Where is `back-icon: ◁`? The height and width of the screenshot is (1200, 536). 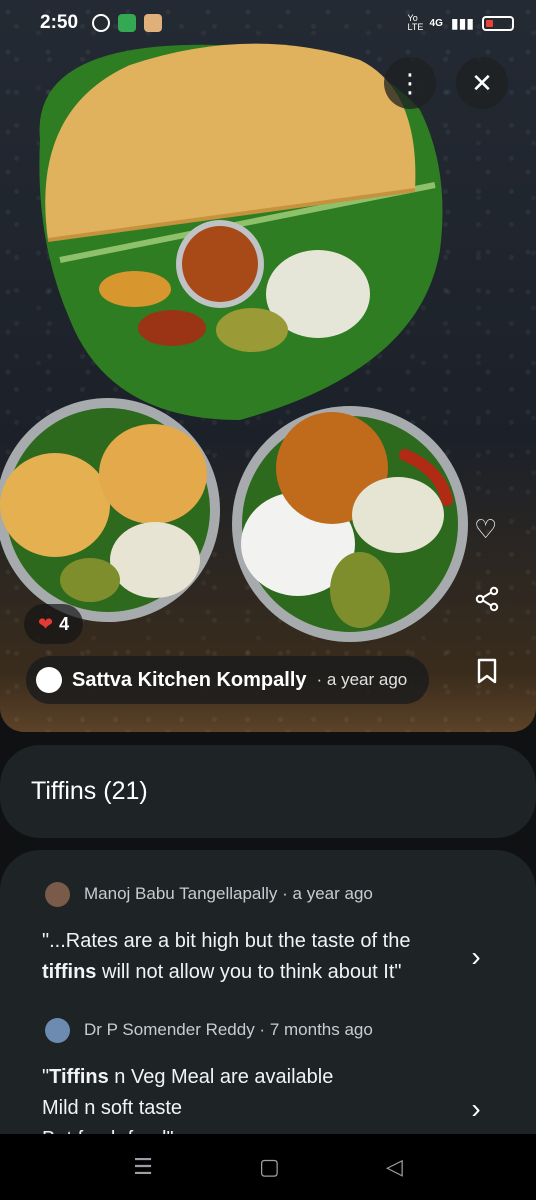
back-icon: ◁ is located at coordinates (394, 1167).